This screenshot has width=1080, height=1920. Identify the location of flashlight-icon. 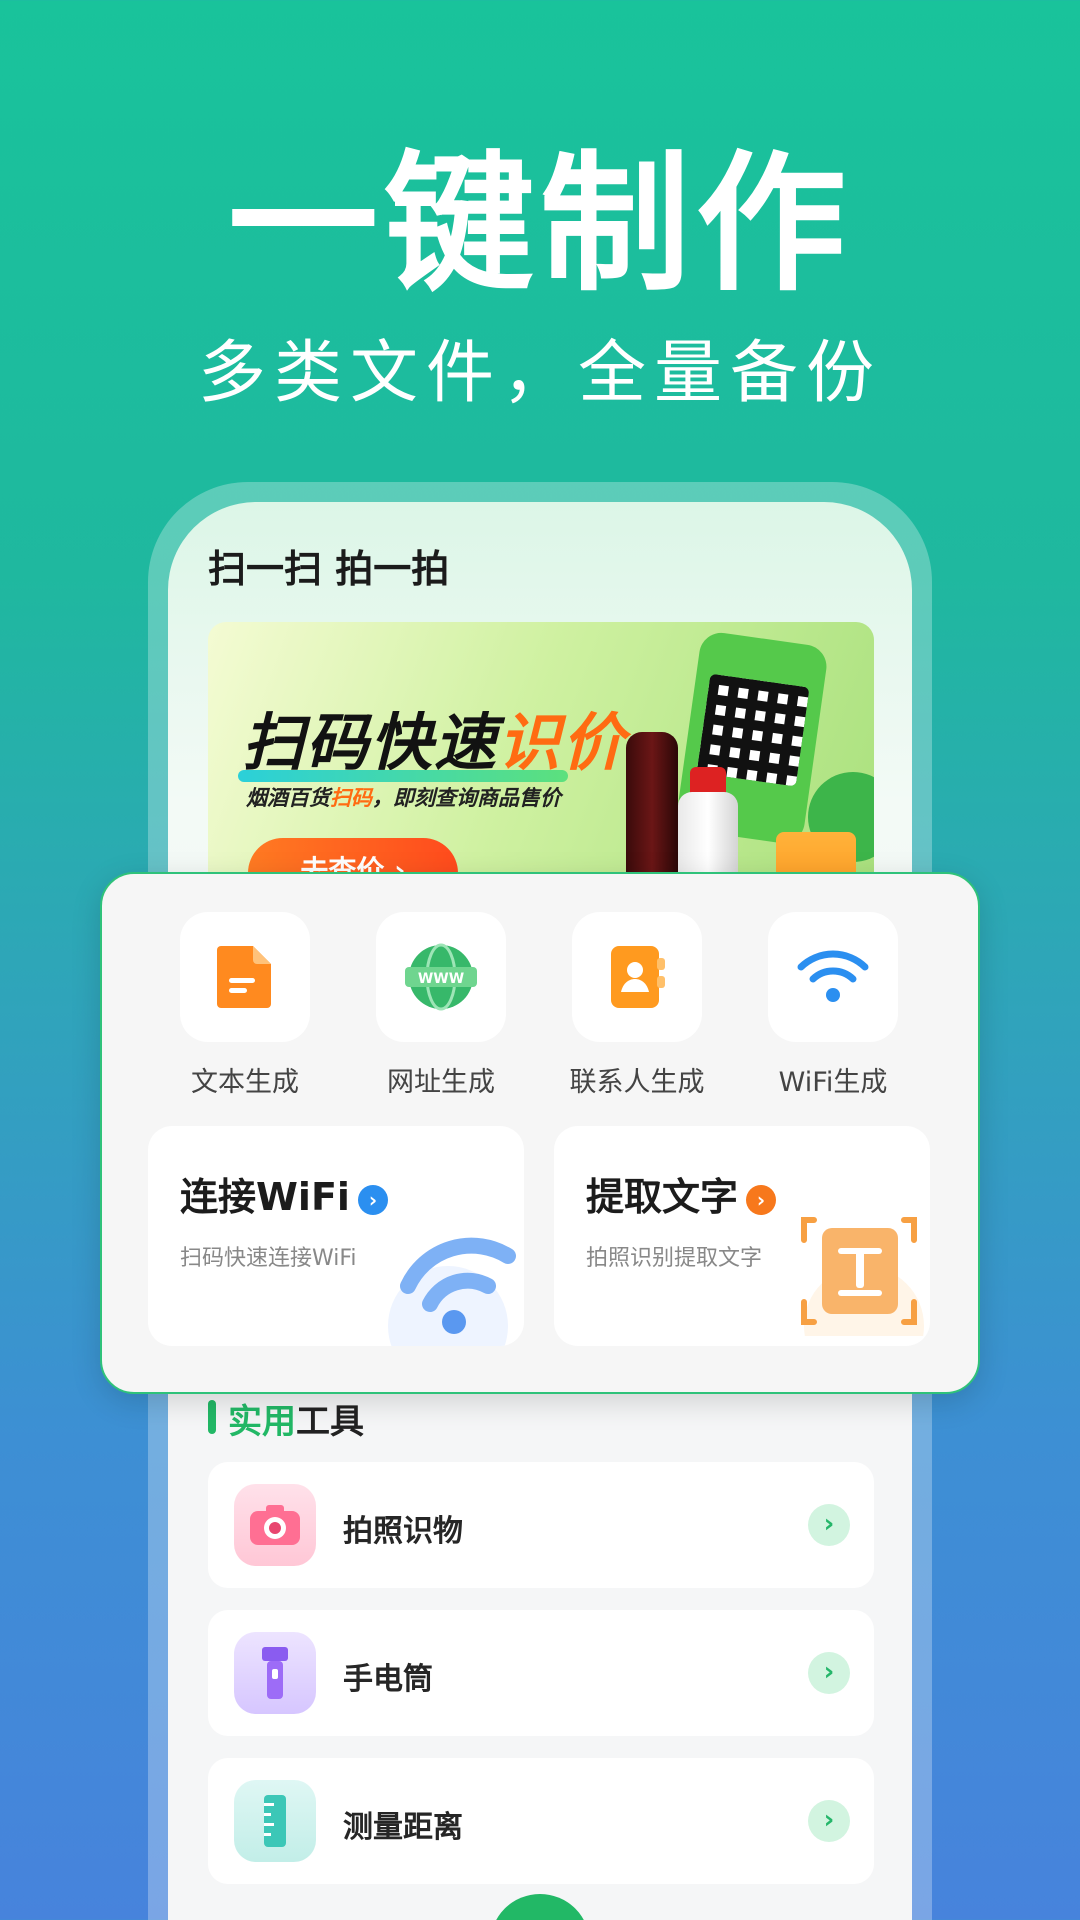
(275, 1673).